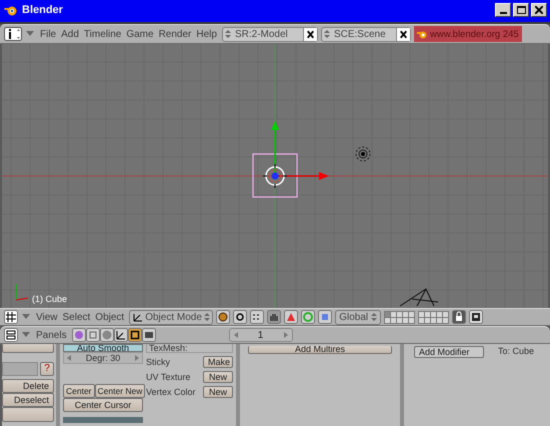 This screenshot has width=550, height=426. I want to click on window-title: Blender, so click(43, 10).